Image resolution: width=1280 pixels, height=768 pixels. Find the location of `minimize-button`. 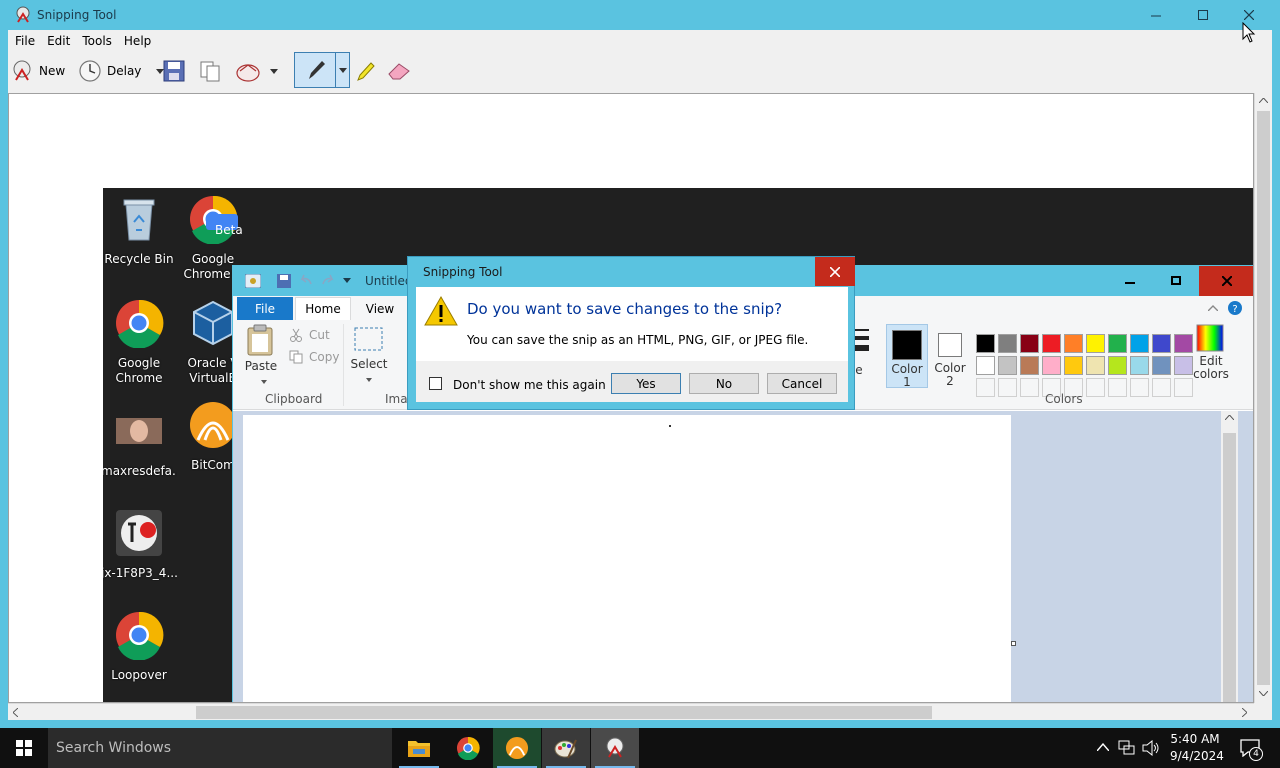

minimize-button is located at coordinates (1156, 15).